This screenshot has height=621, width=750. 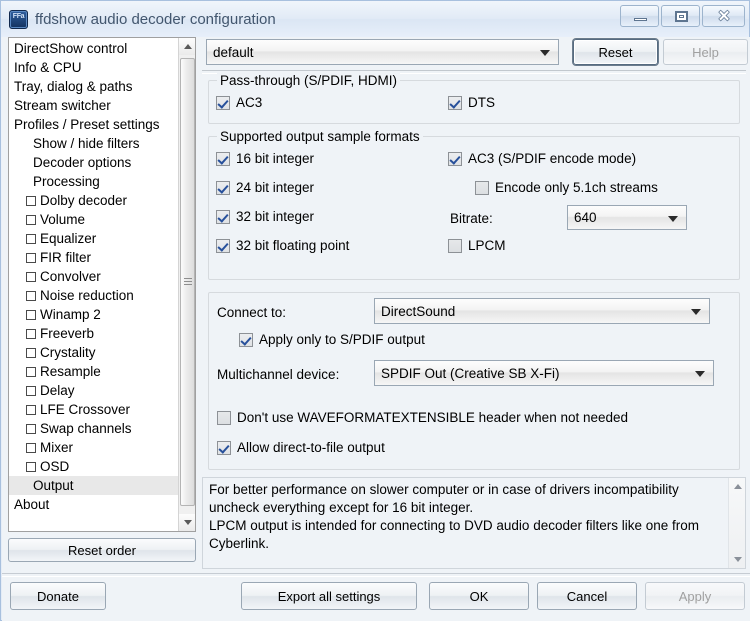 I want to click on cancel-button: Cancel, so click(x=587, y=596).